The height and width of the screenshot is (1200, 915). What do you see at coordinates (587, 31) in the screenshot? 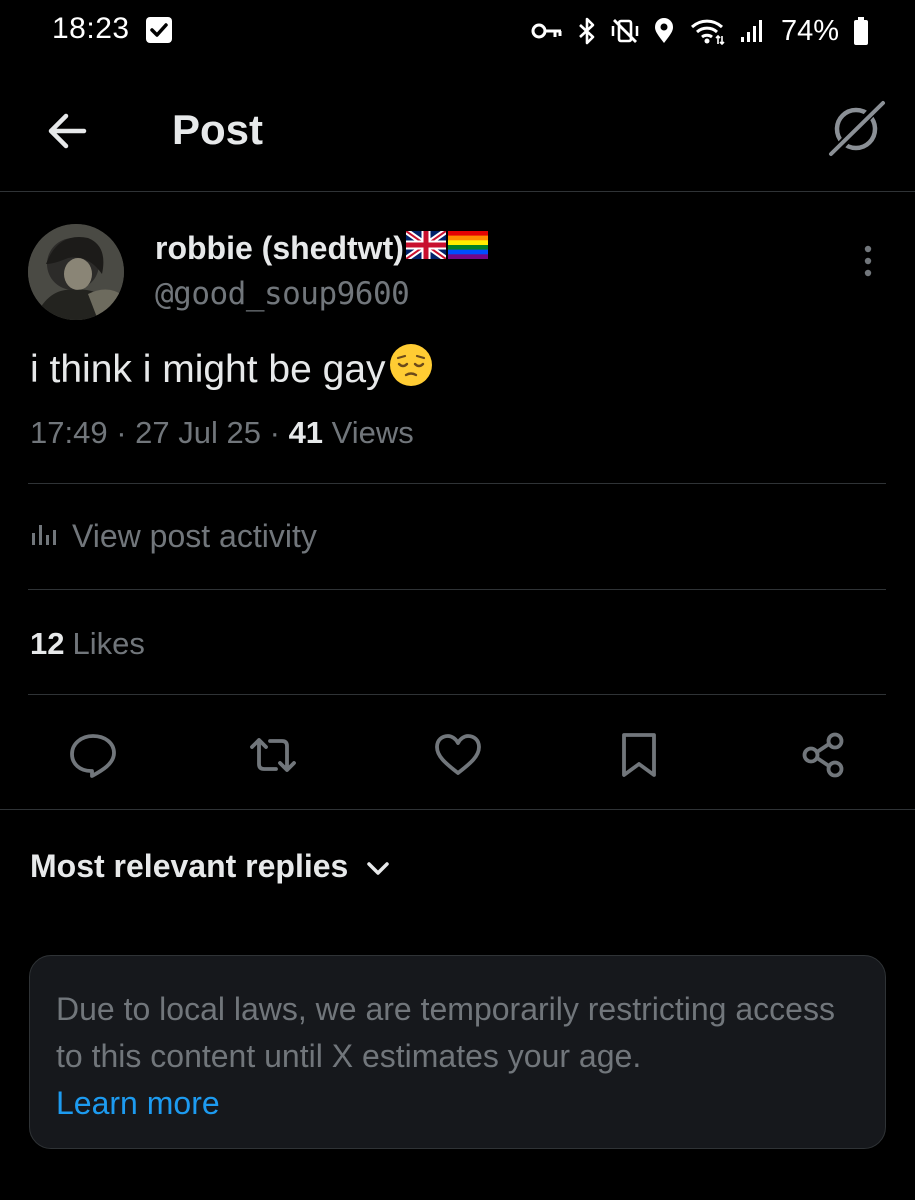
I see `bluetooth-icon` at bounding box center [587, 31].